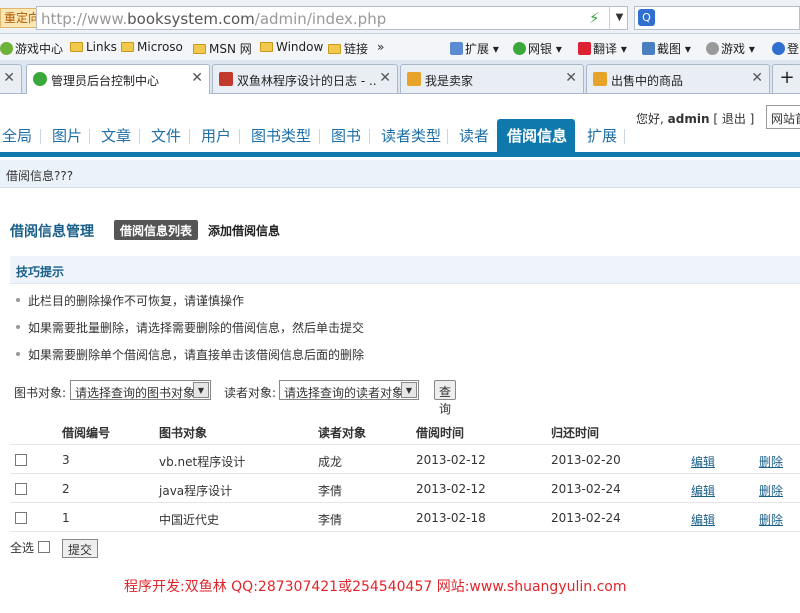  What do you see at coordinates (451, 518) in the screenshot?
I see `cell-borrow-date: 2013-02-18` at bounding box center [451, 518].